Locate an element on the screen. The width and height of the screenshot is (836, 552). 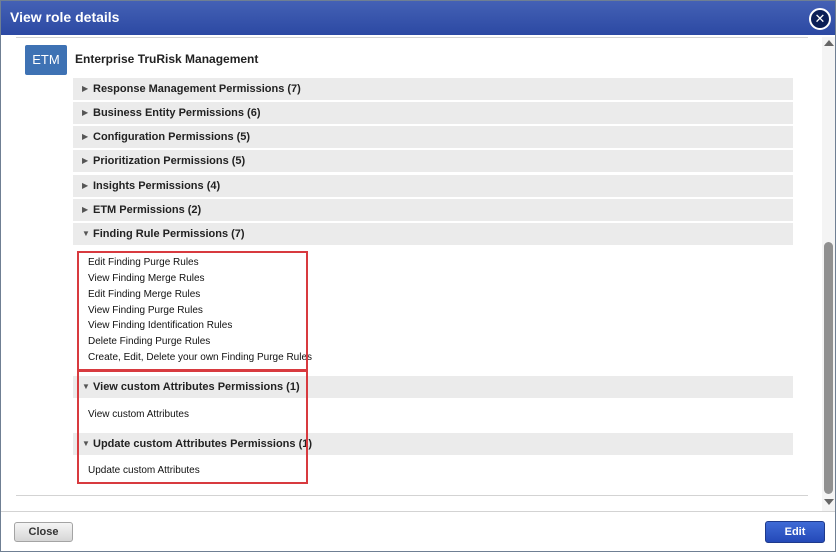
permission-group-response-management: ▶ Response Management Permissions (7) is located at coordinates (433, 89).